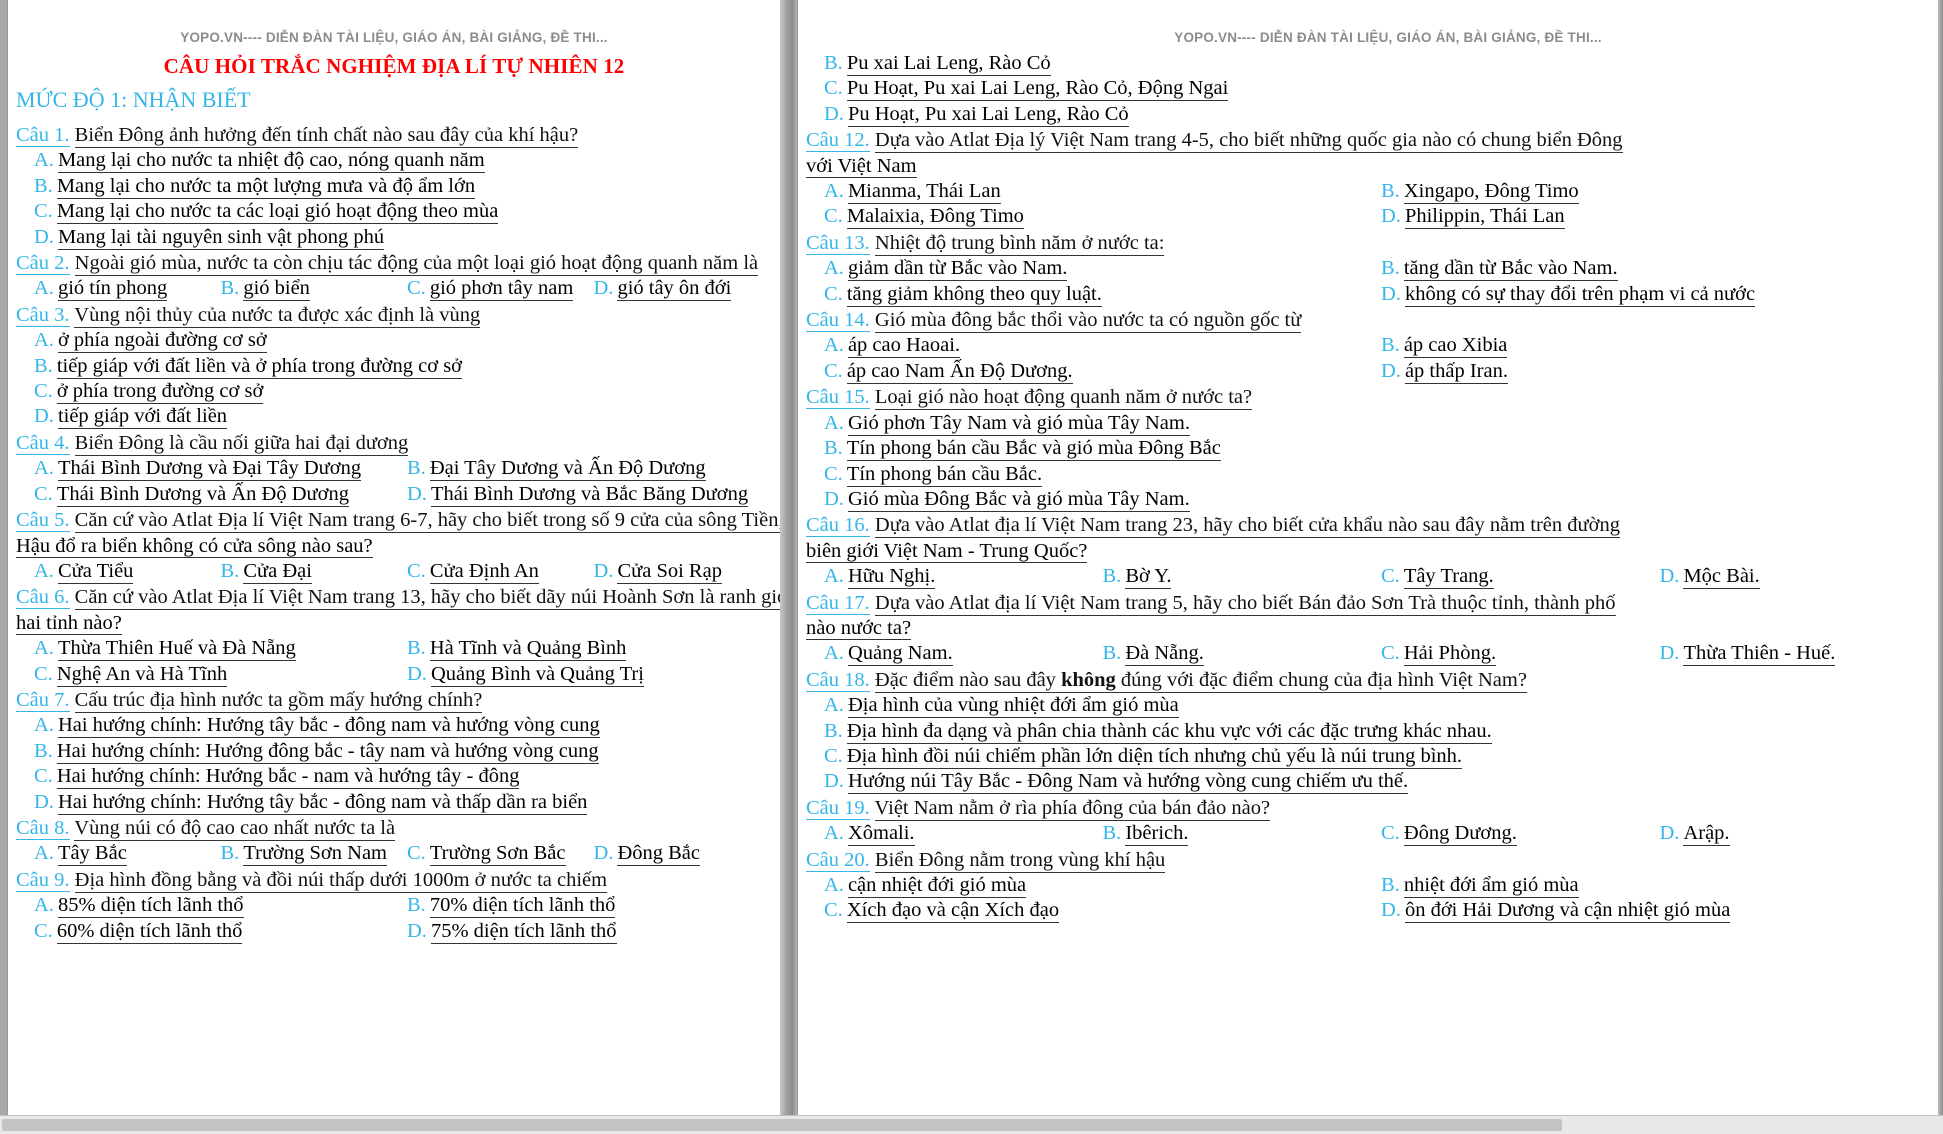 The height and width of the screenshot is (1134, 1943). I want to click on option-d: D. Thái Bình Dương và Bắc Băng Dương, so click(593, 494).